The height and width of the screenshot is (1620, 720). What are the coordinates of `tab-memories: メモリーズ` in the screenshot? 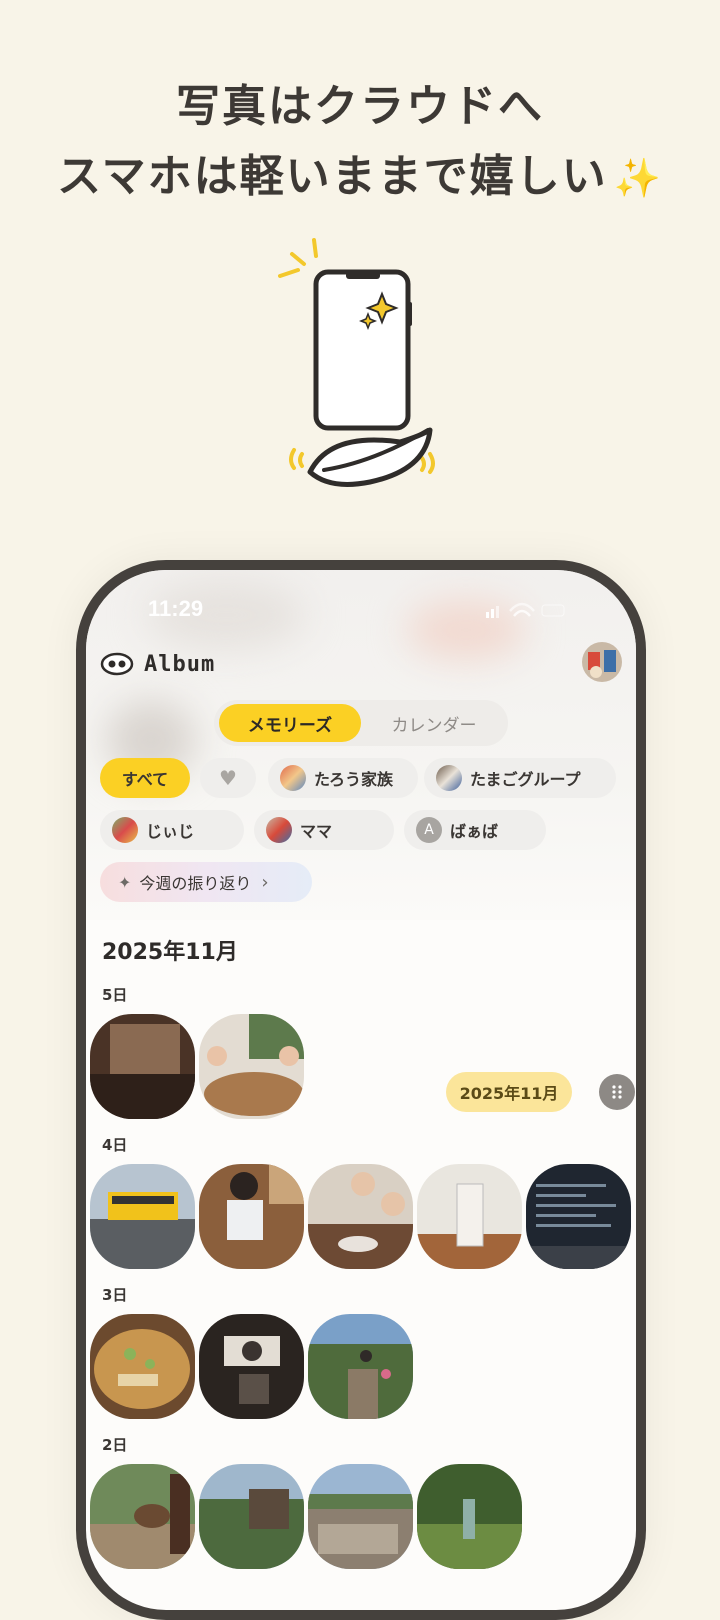 It's located at (290, 723).